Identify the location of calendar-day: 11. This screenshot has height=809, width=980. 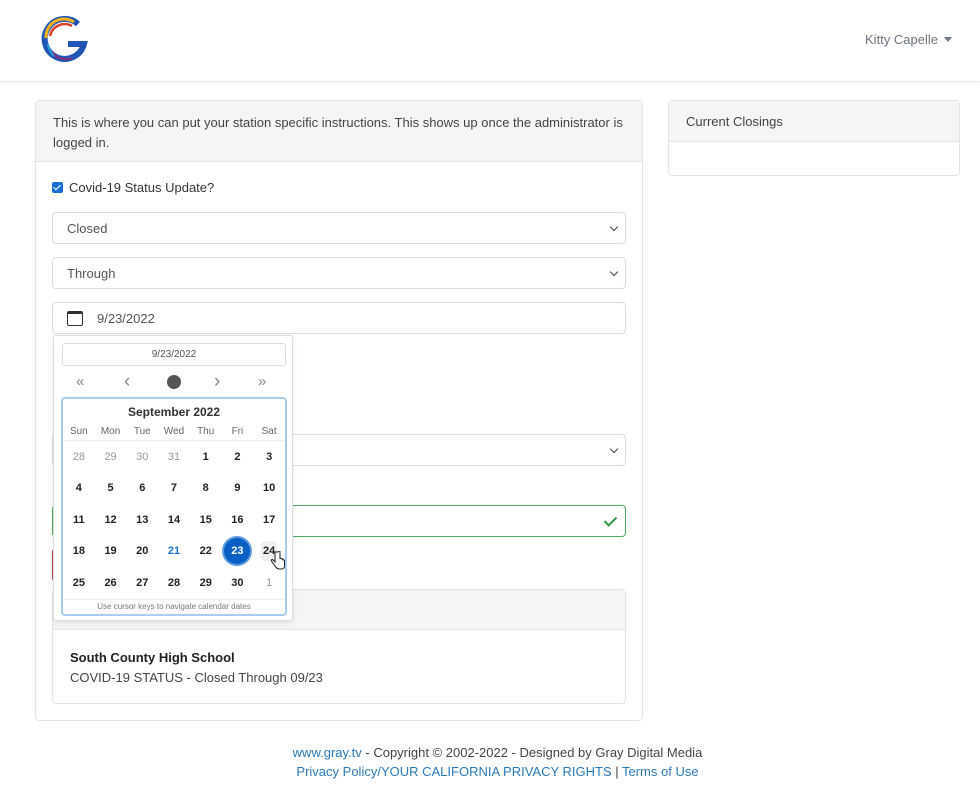
(79, 520).